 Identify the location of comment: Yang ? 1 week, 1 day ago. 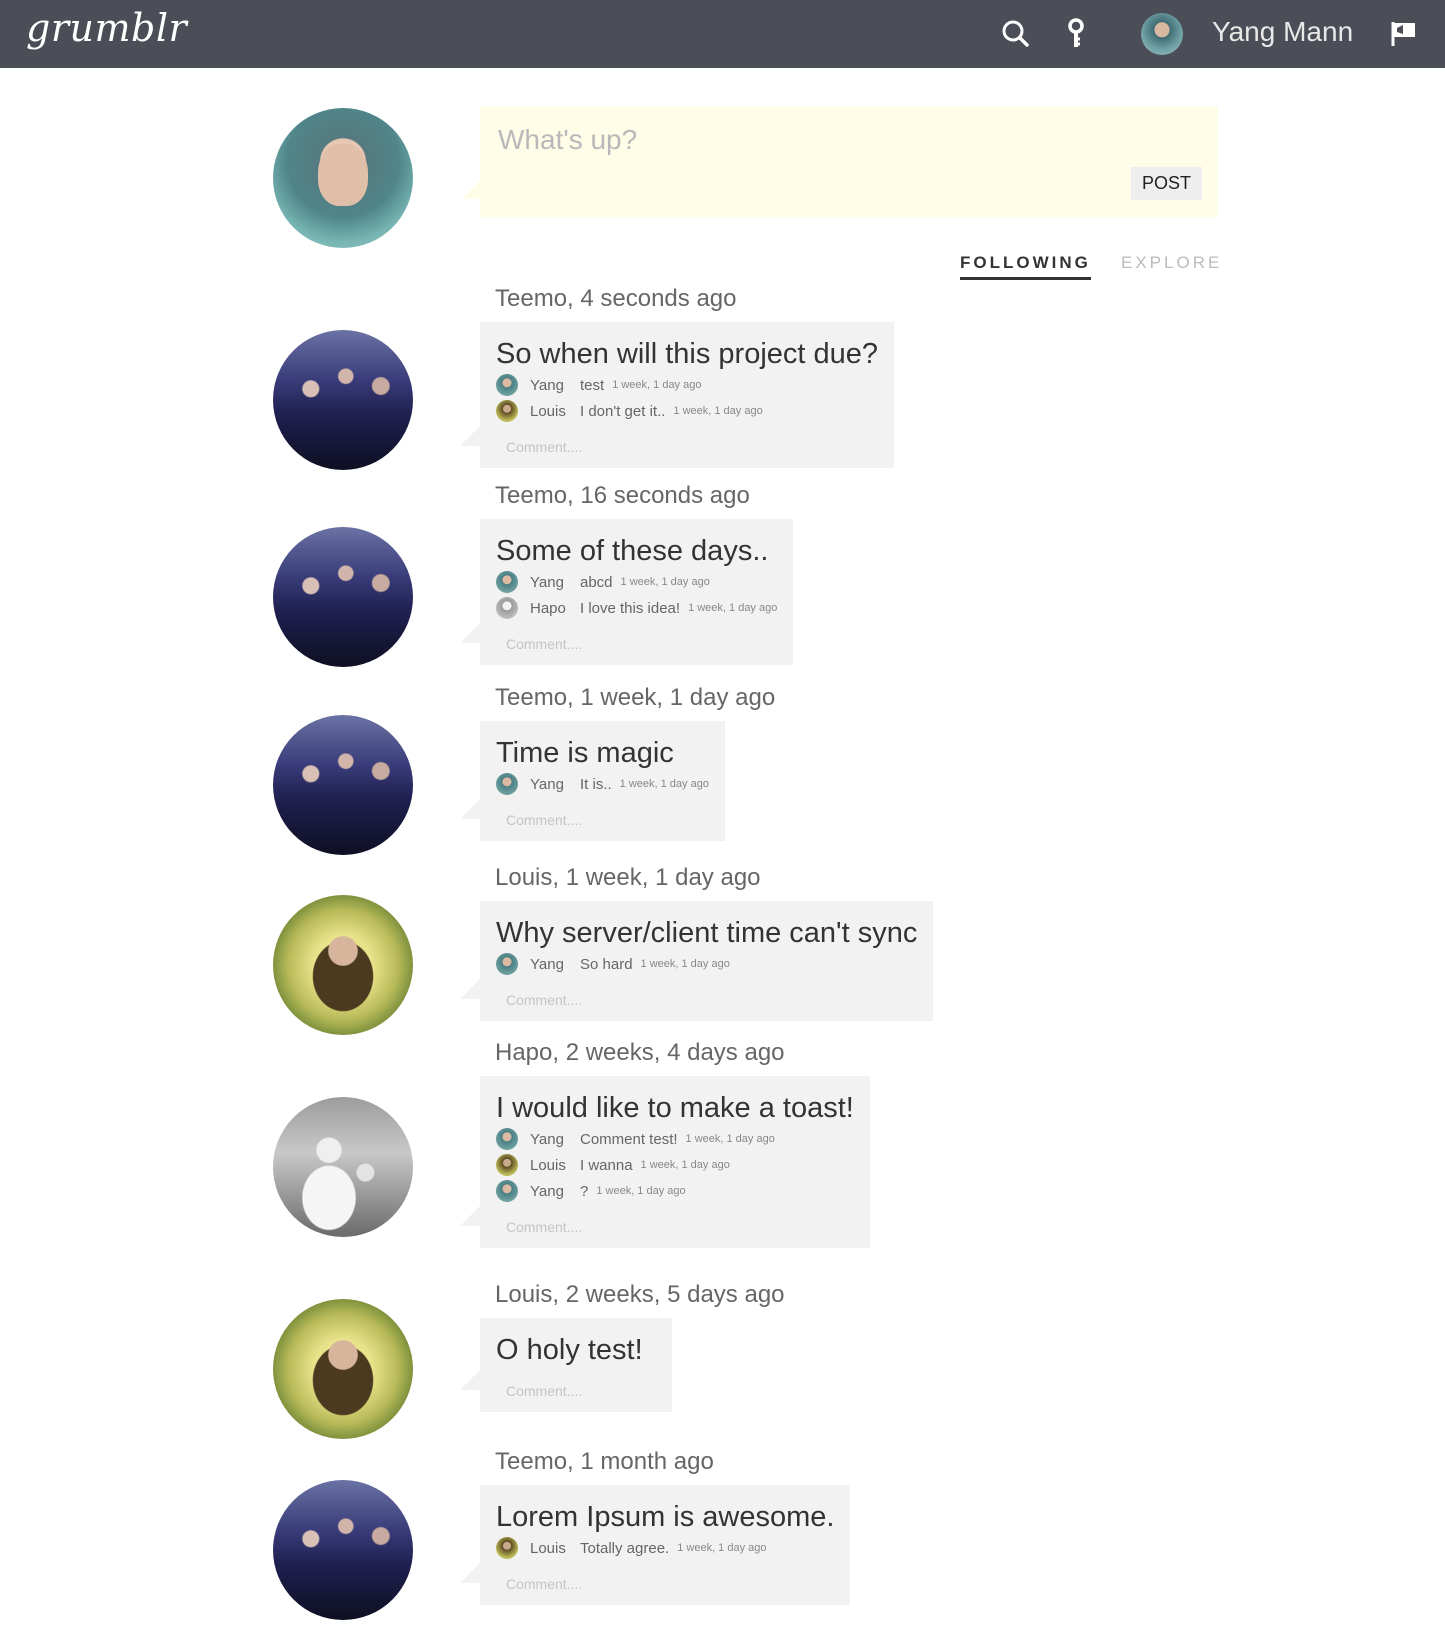
(675, 1191).